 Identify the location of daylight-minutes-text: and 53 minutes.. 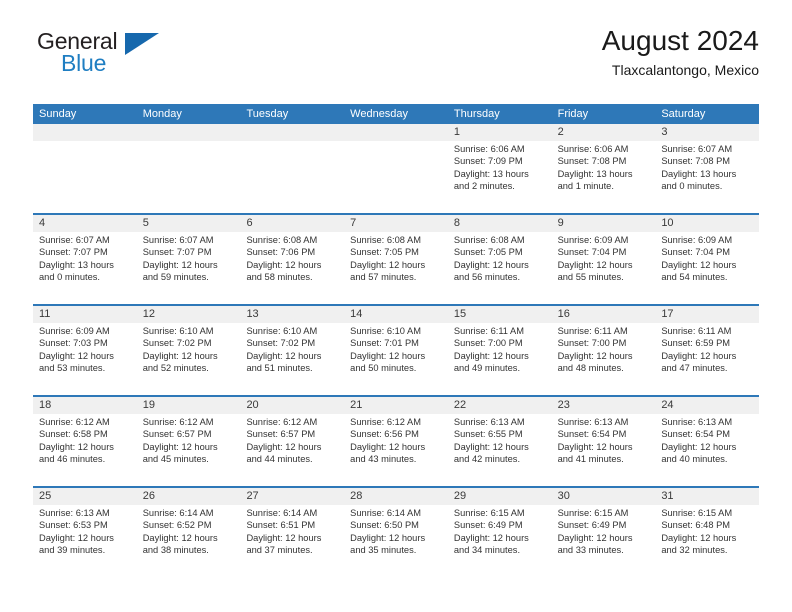
(72, 368).